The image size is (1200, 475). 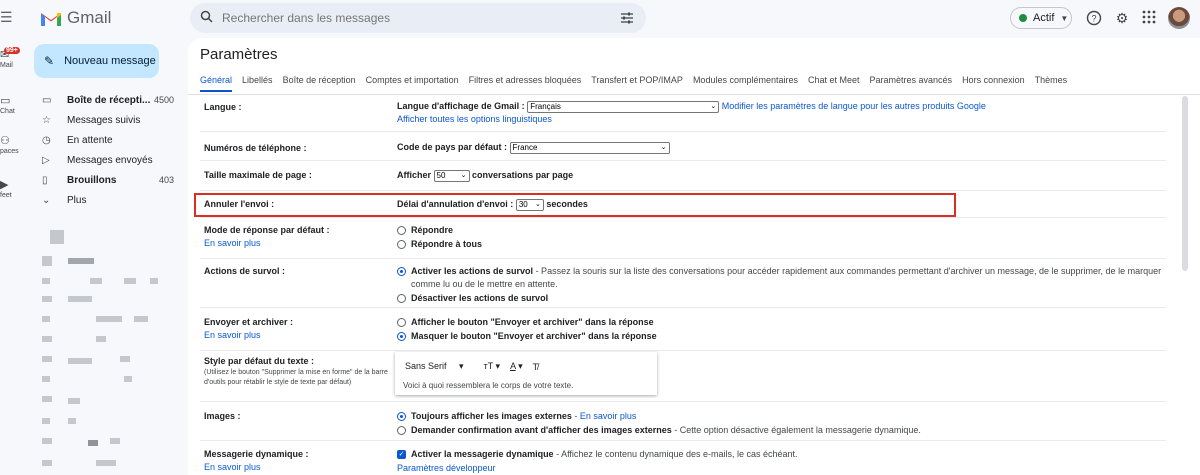 I want to click on radio-hover-off: Désactiver les actions de survol, so click(x=779, y=298).